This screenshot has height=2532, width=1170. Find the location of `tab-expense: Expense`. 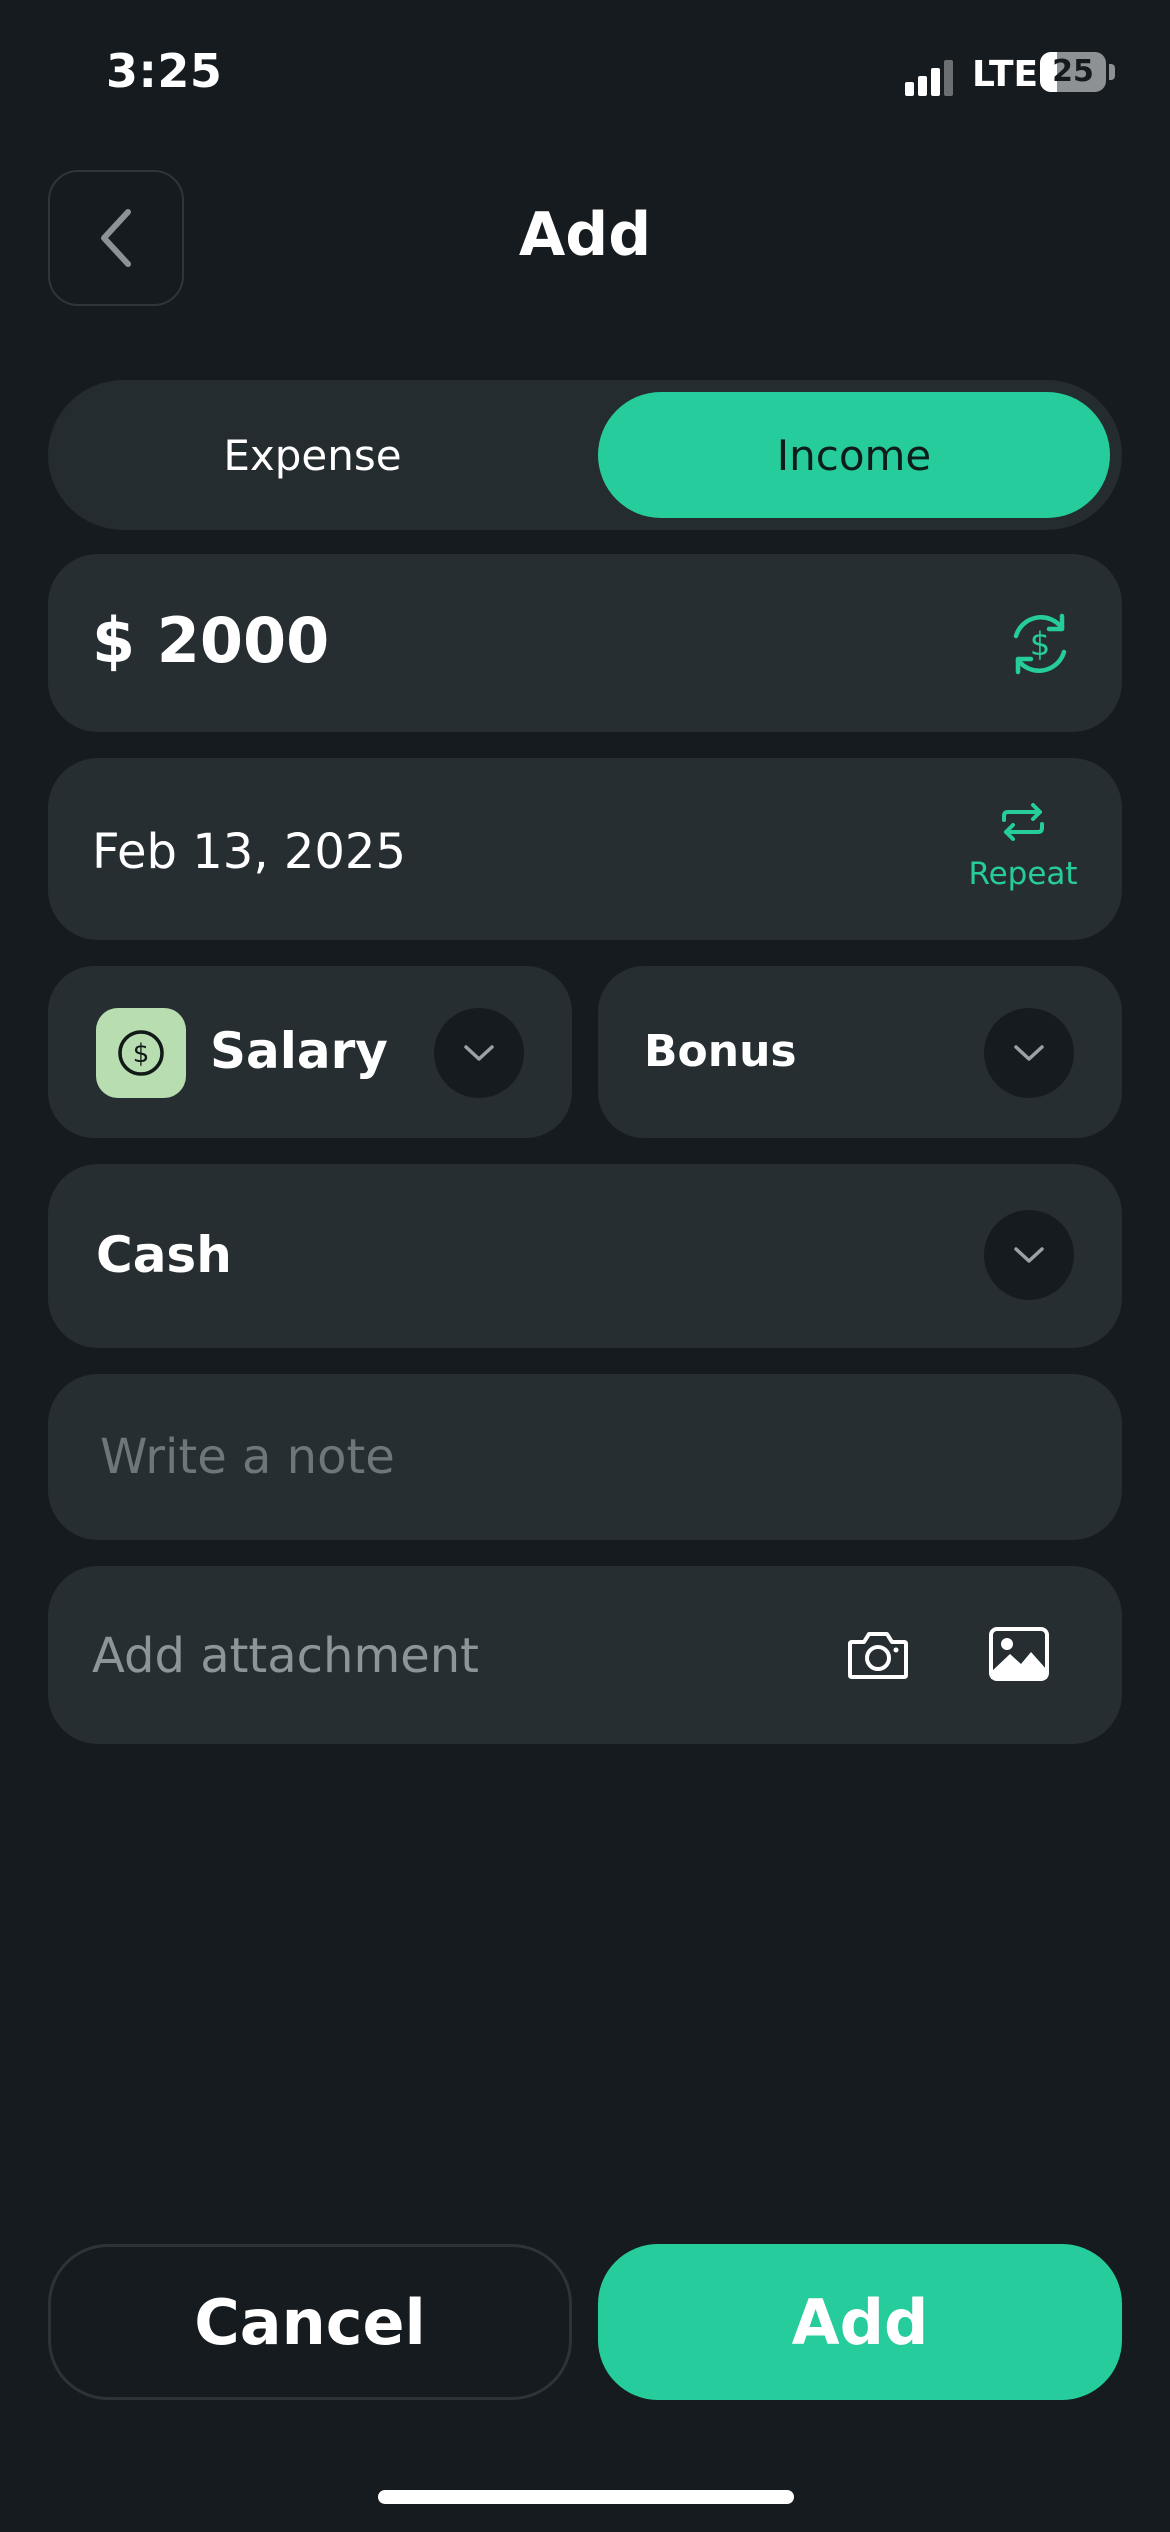

tab-expense: Expense is located at coordinates (312, 455).